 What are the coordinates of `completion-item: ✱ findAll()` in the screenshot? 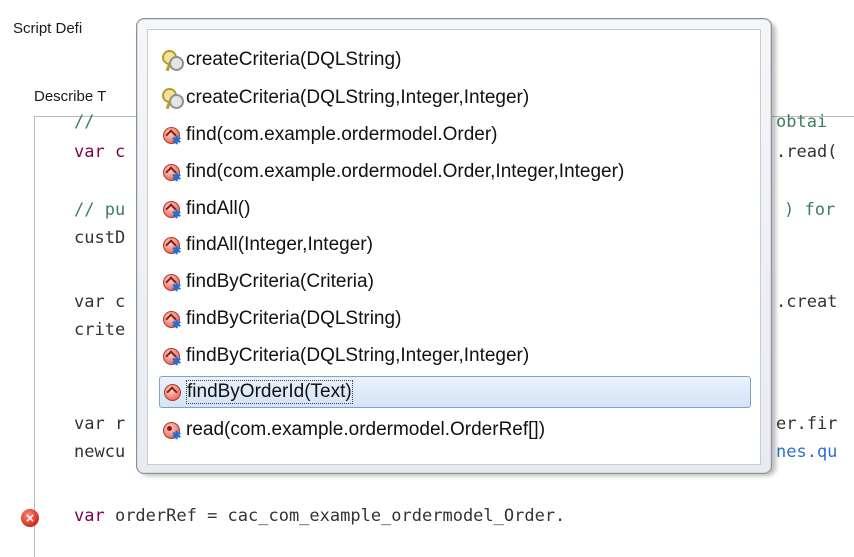 It's located at (205, 209).